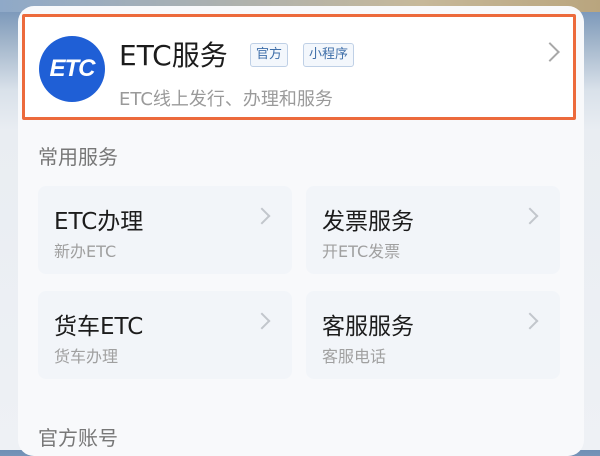 Image resolution: width=600 pixels, height=456 pixels. What do you see at coordinates (78, 438) in the screenshot?
I see `section-title-official: 官方账号` at bounding box center [78, 438].